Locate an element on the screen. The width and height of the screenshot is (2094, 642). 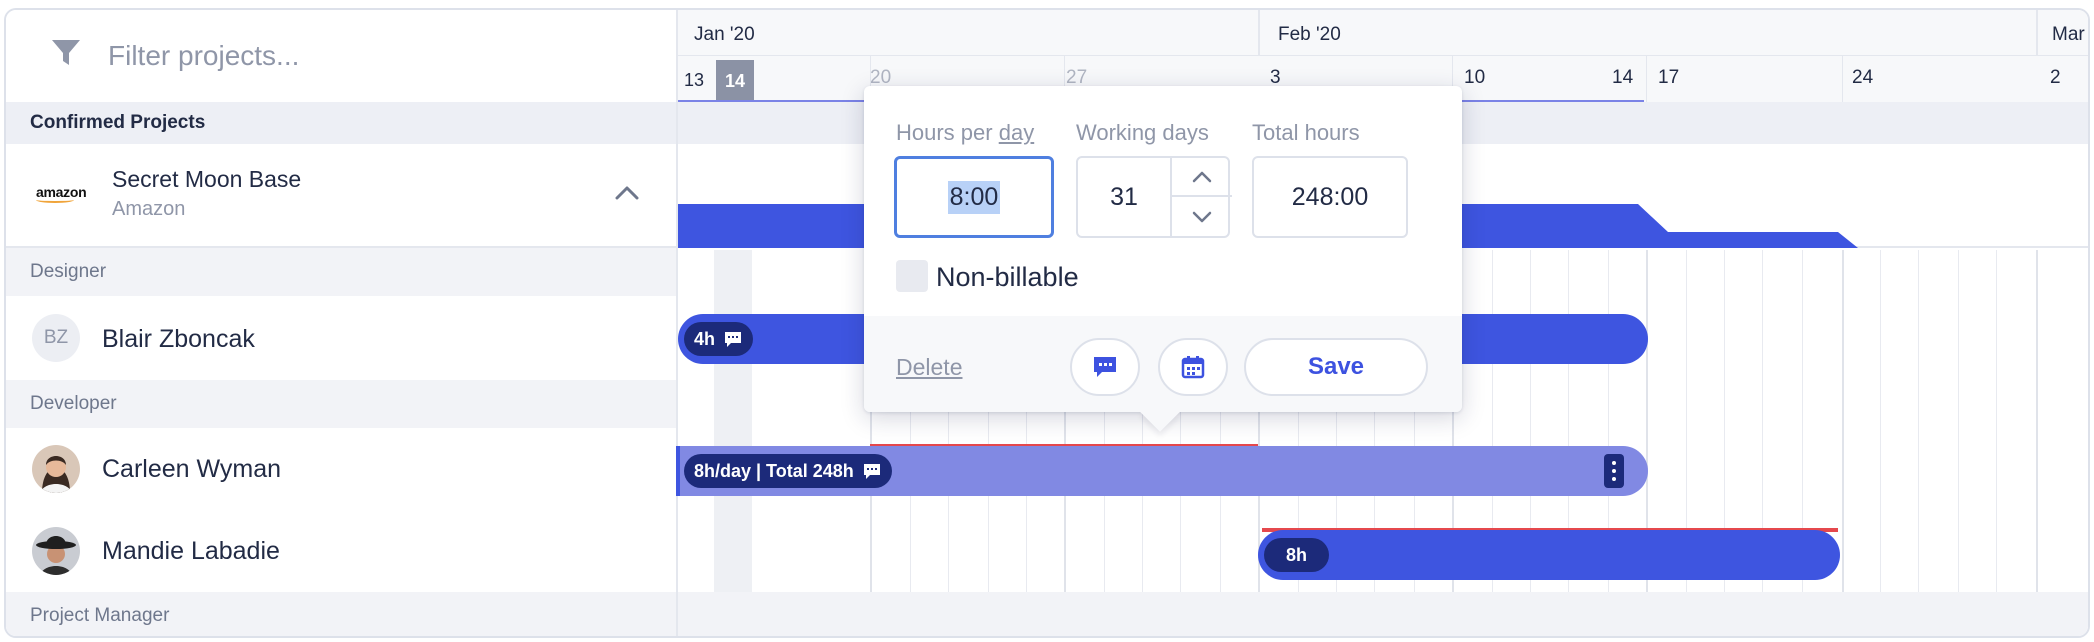
month-label: Jan '20 is located at coordinates (724, 34).